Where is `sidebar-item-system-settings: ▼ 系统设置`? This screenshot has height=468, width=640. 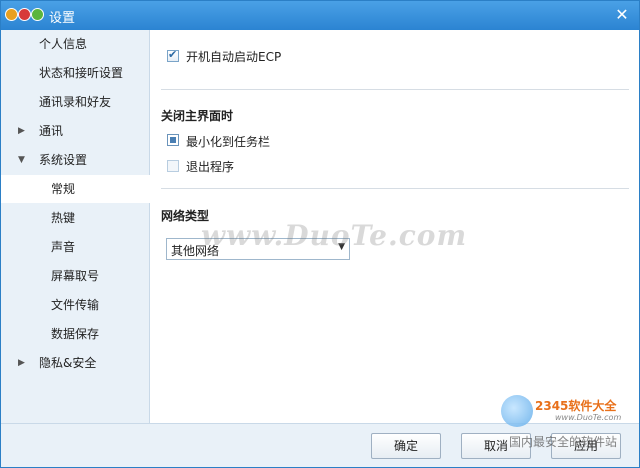 sidebar-item-system-settings: ▼ 系统设置 is located at coordinates (75, 160).